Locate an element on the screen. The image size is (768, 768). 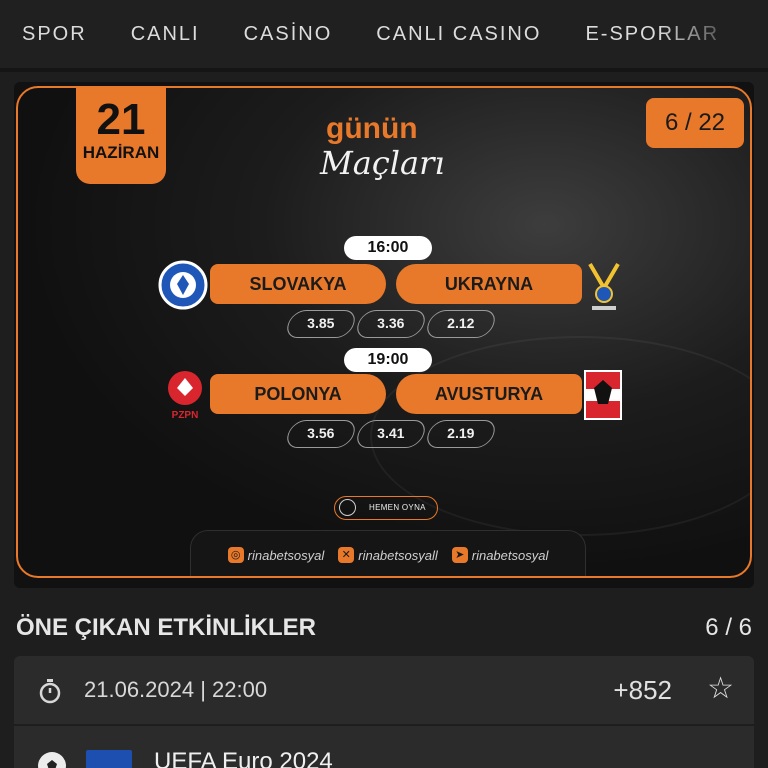
star-icon: ☆ is located at coordinates (720, 689).